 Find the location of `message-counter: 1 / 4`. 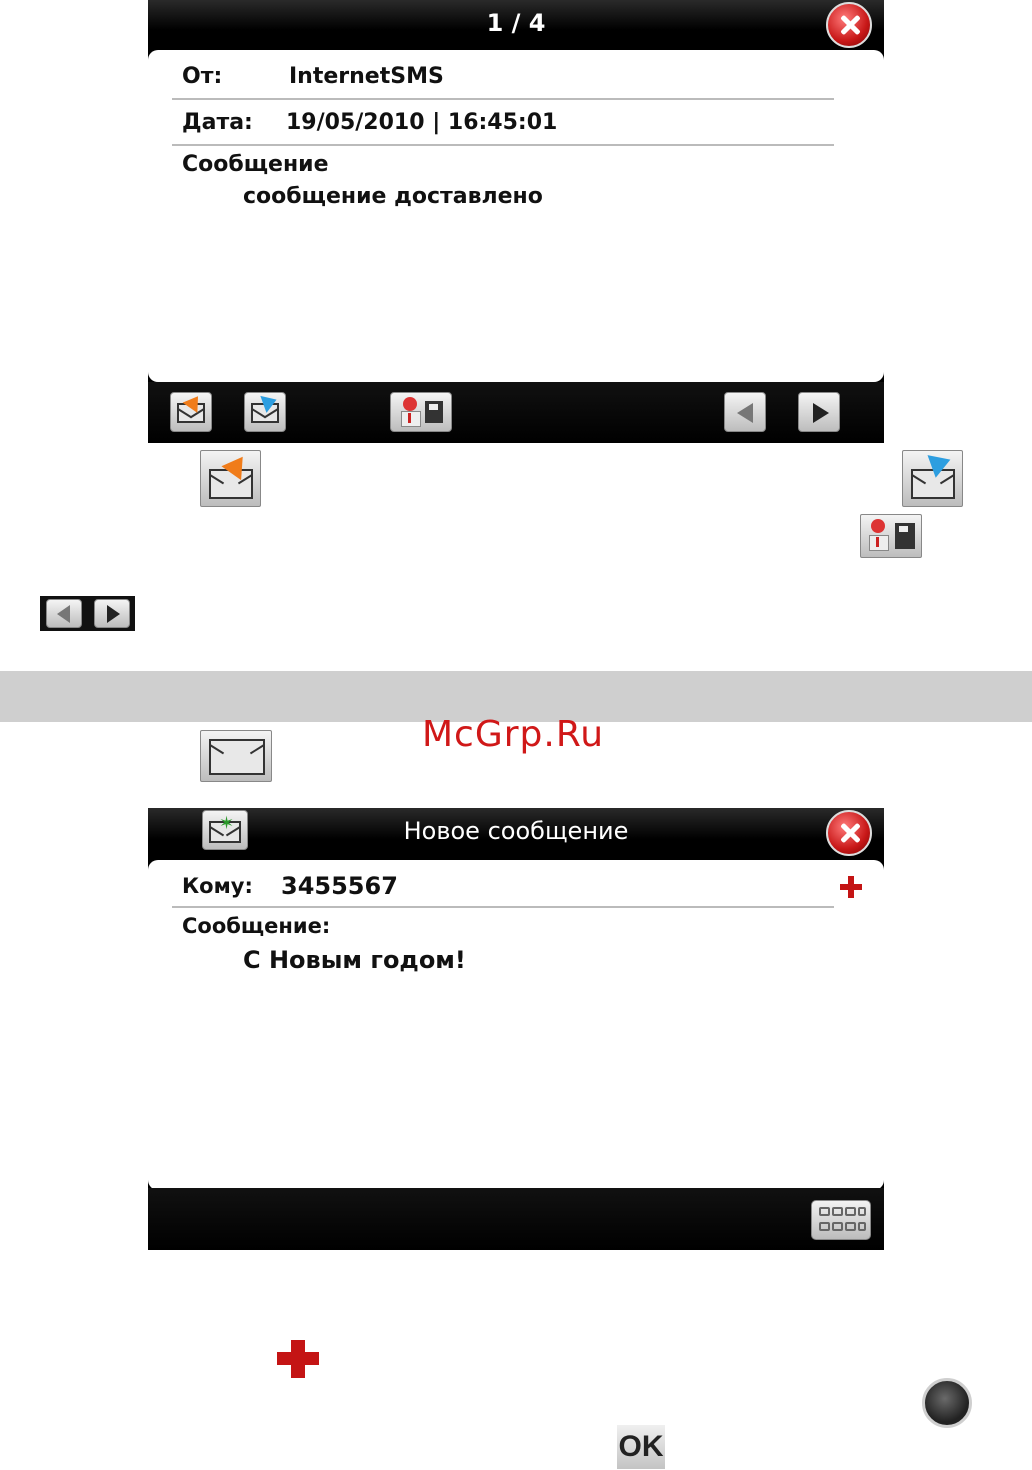

message-counter: 1 / 4 is located at coordinates (516, 25).